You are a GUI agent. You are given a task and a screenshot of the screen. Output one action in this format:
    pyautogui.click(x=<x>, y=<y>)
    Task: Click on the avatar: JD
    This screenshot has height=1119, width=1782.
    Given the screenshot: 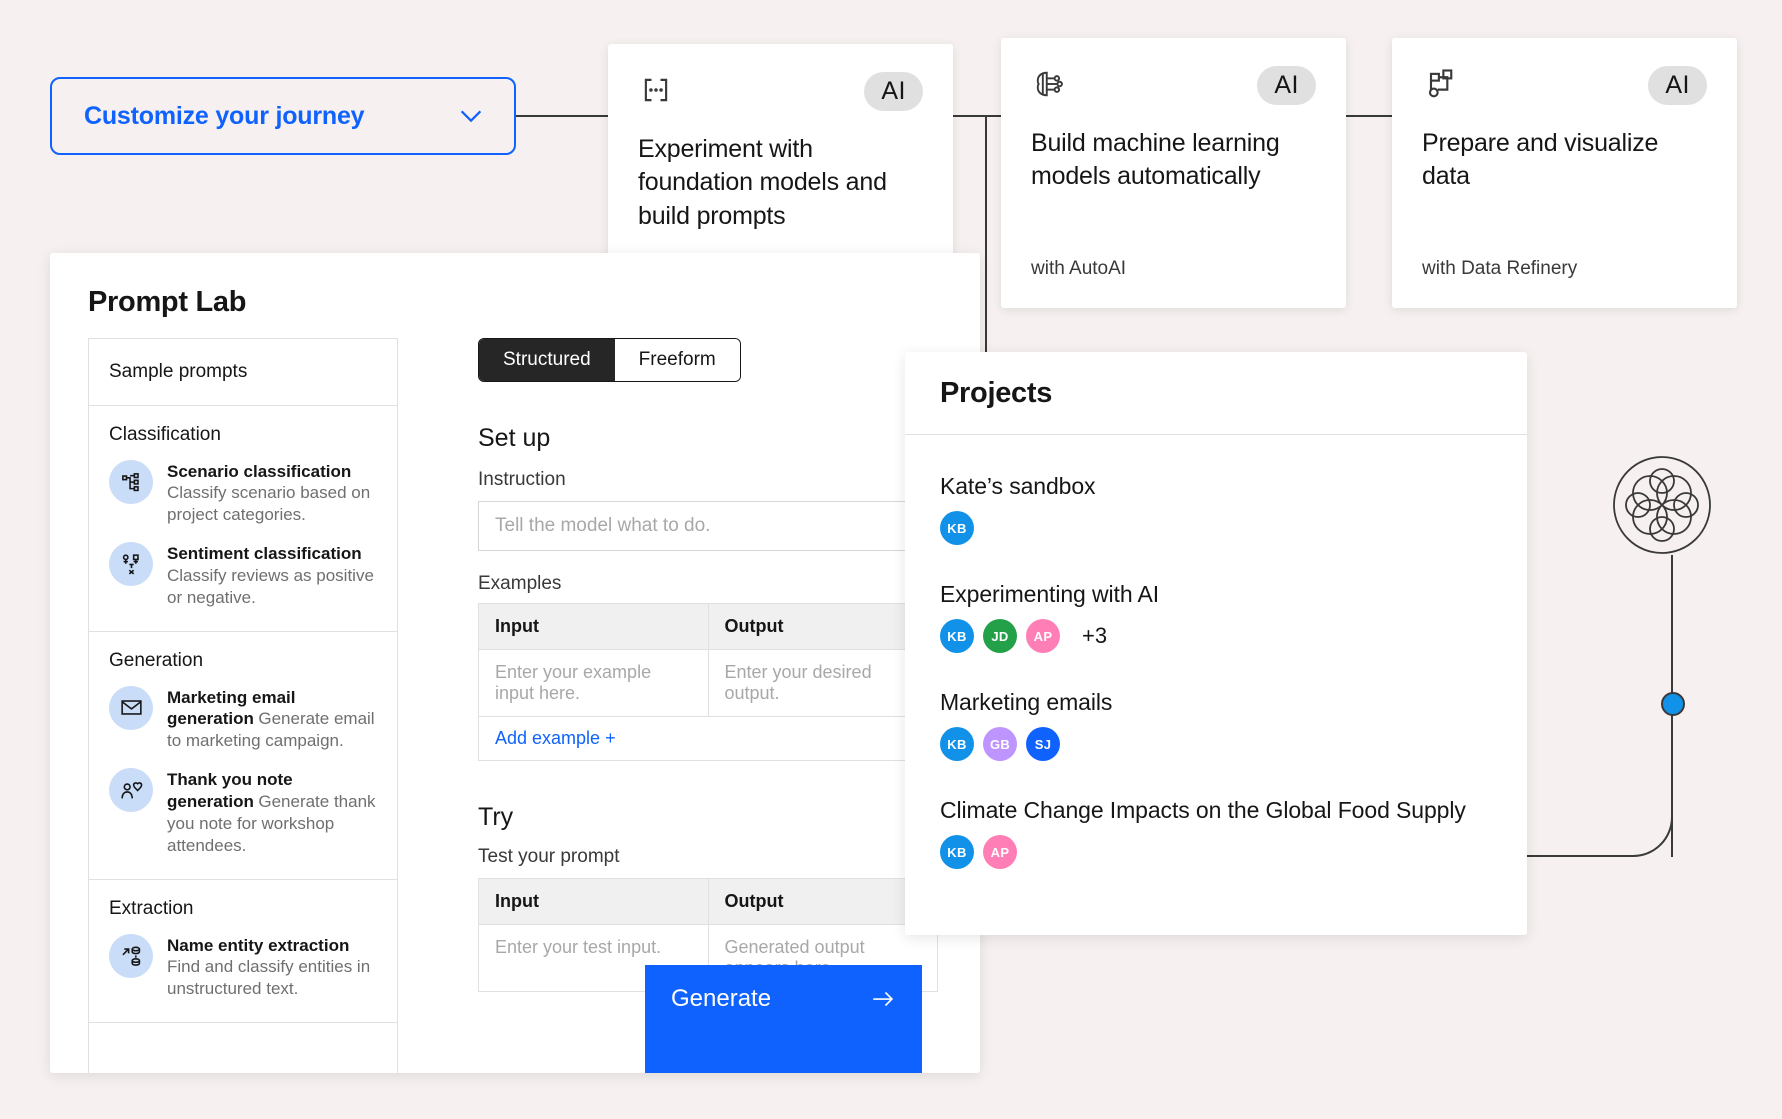 What is the action you would take?
    pyautogui.click(x=1000, y=636)
    